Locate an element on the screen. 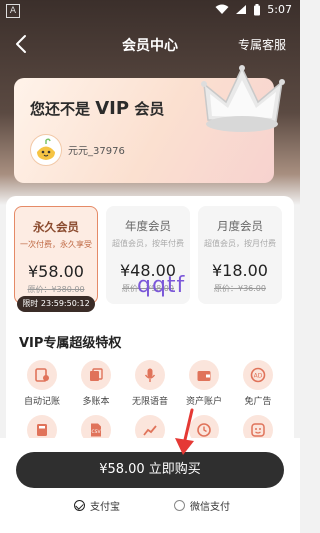 This screenshot has width=320, height=533. no-ad-icon: AD is located at coordinates (258, 375).